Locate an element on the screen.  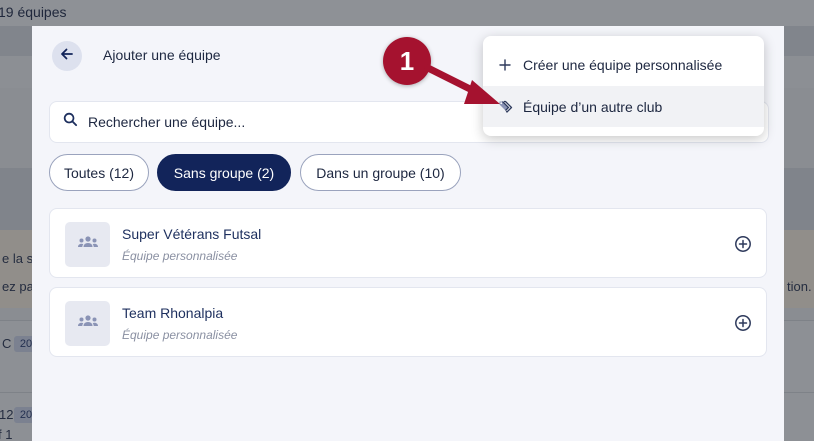
search-input is located at coordinates (278, 122).